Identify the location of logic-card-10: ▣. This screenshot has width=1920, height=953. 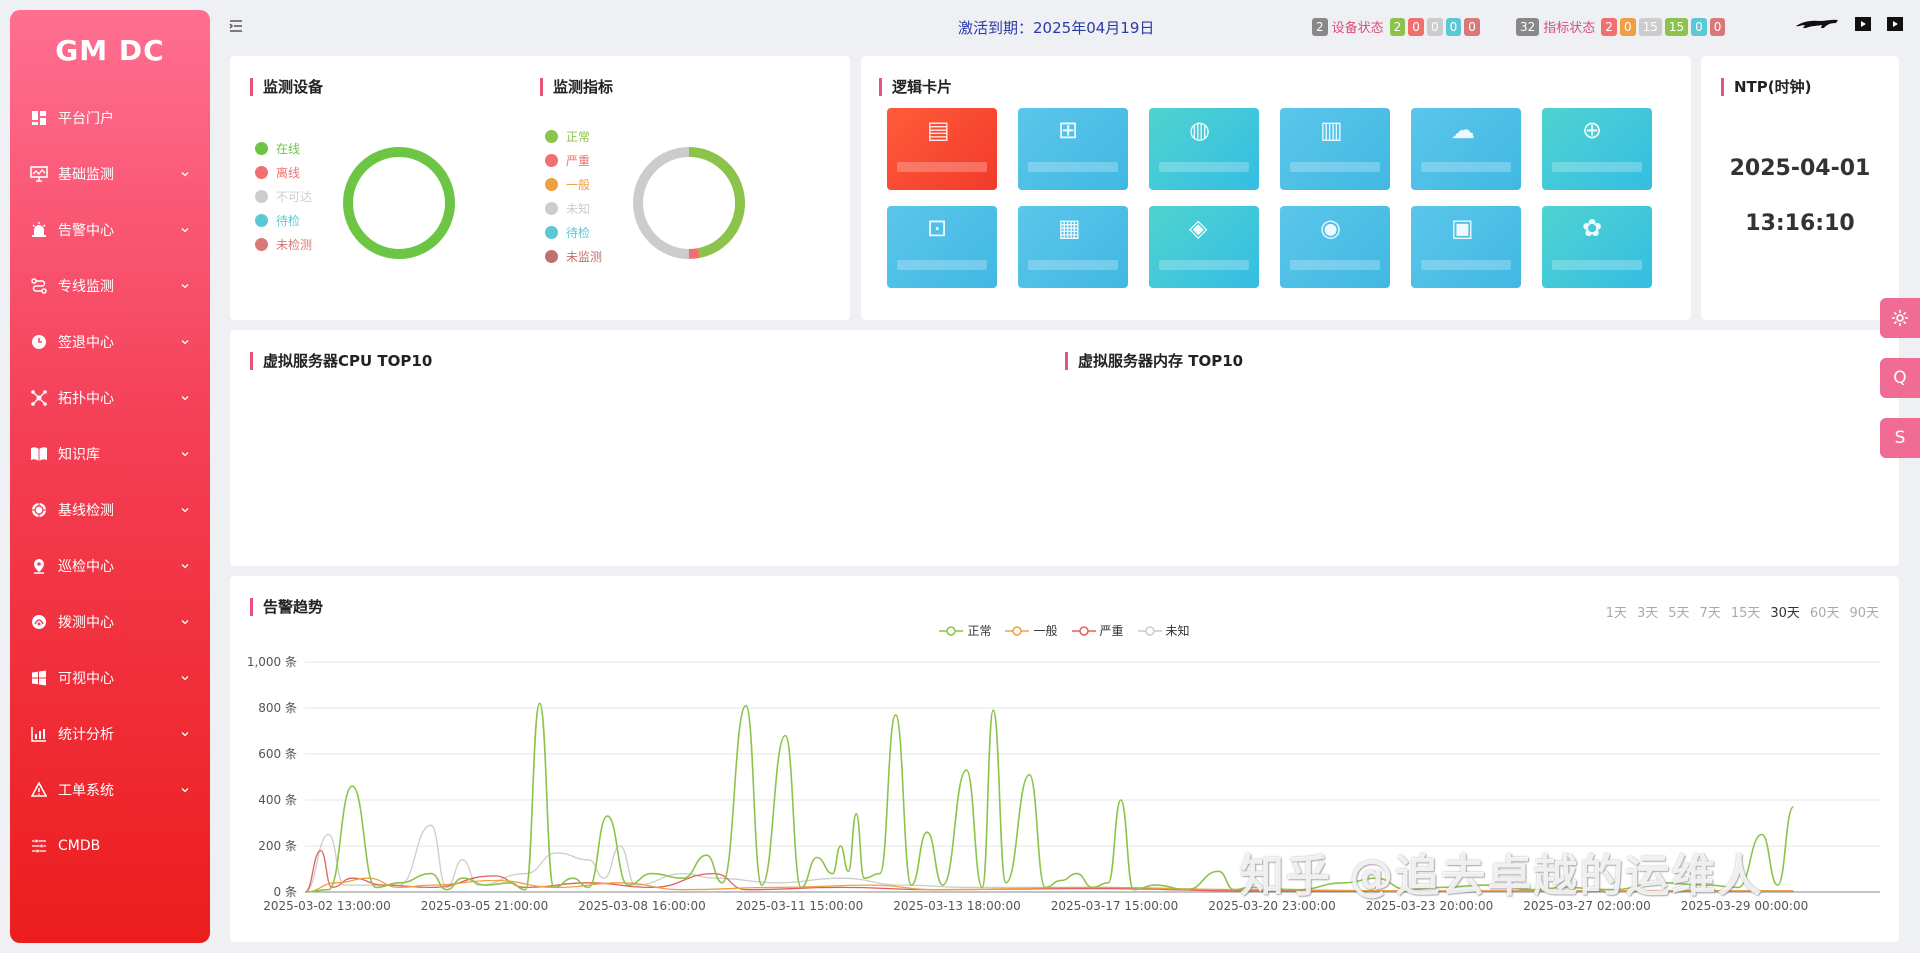
(1466, 247).